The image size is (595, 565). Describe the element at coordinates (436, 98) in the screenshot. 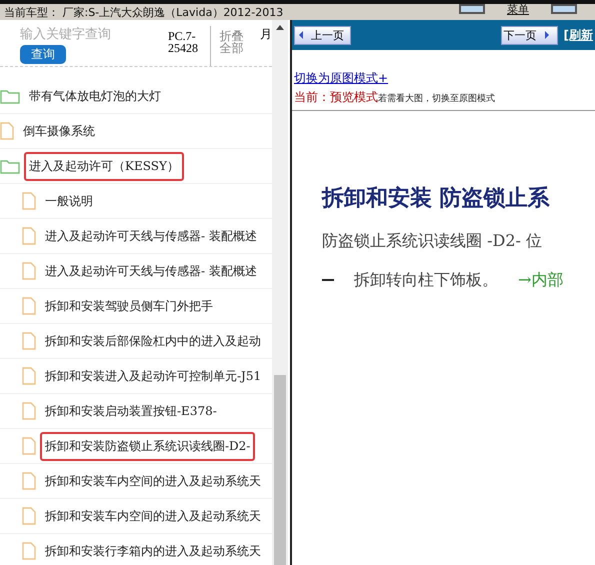

I see `mode-hint: 若需看大图，切换至原图模式` at that location.